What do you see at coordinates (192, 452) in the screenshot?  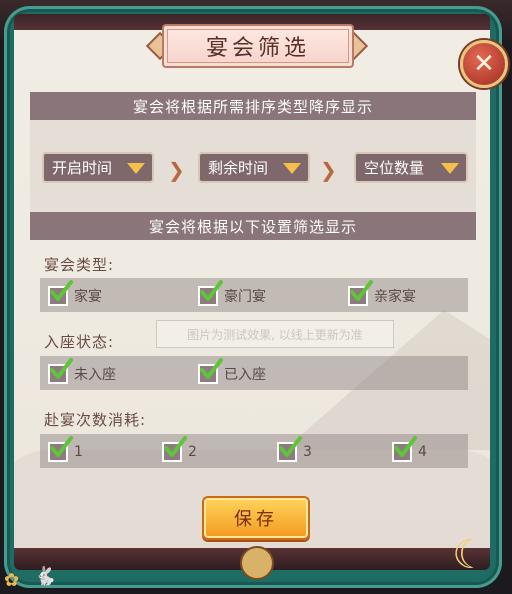 I see `option-label: 2` at bounding box center [192, 452].